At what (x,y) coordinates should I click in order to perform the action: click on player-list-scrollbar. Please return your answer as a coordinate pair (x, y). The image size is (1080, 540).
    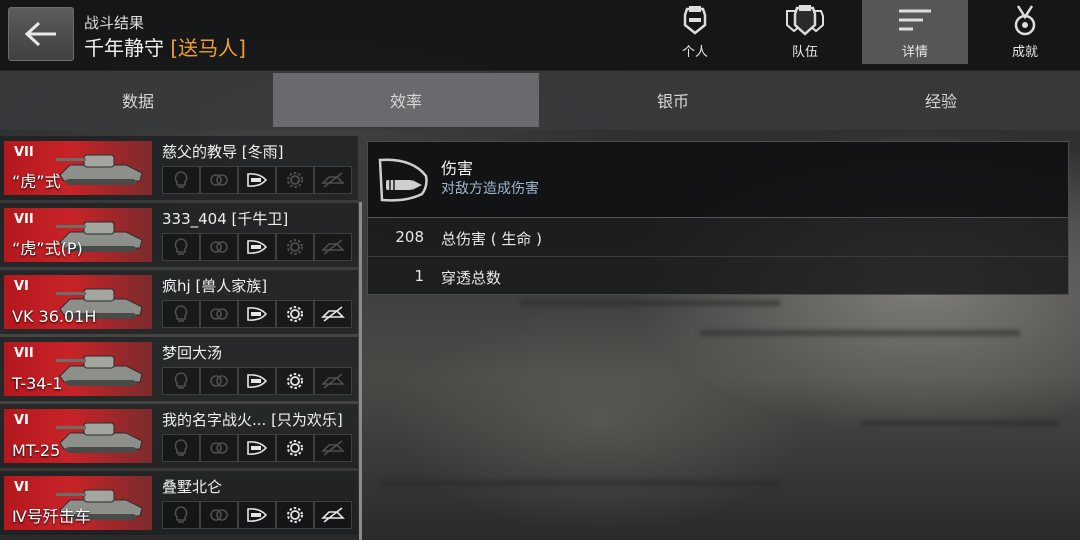
    Looking at the image, I should click on (360, 371).